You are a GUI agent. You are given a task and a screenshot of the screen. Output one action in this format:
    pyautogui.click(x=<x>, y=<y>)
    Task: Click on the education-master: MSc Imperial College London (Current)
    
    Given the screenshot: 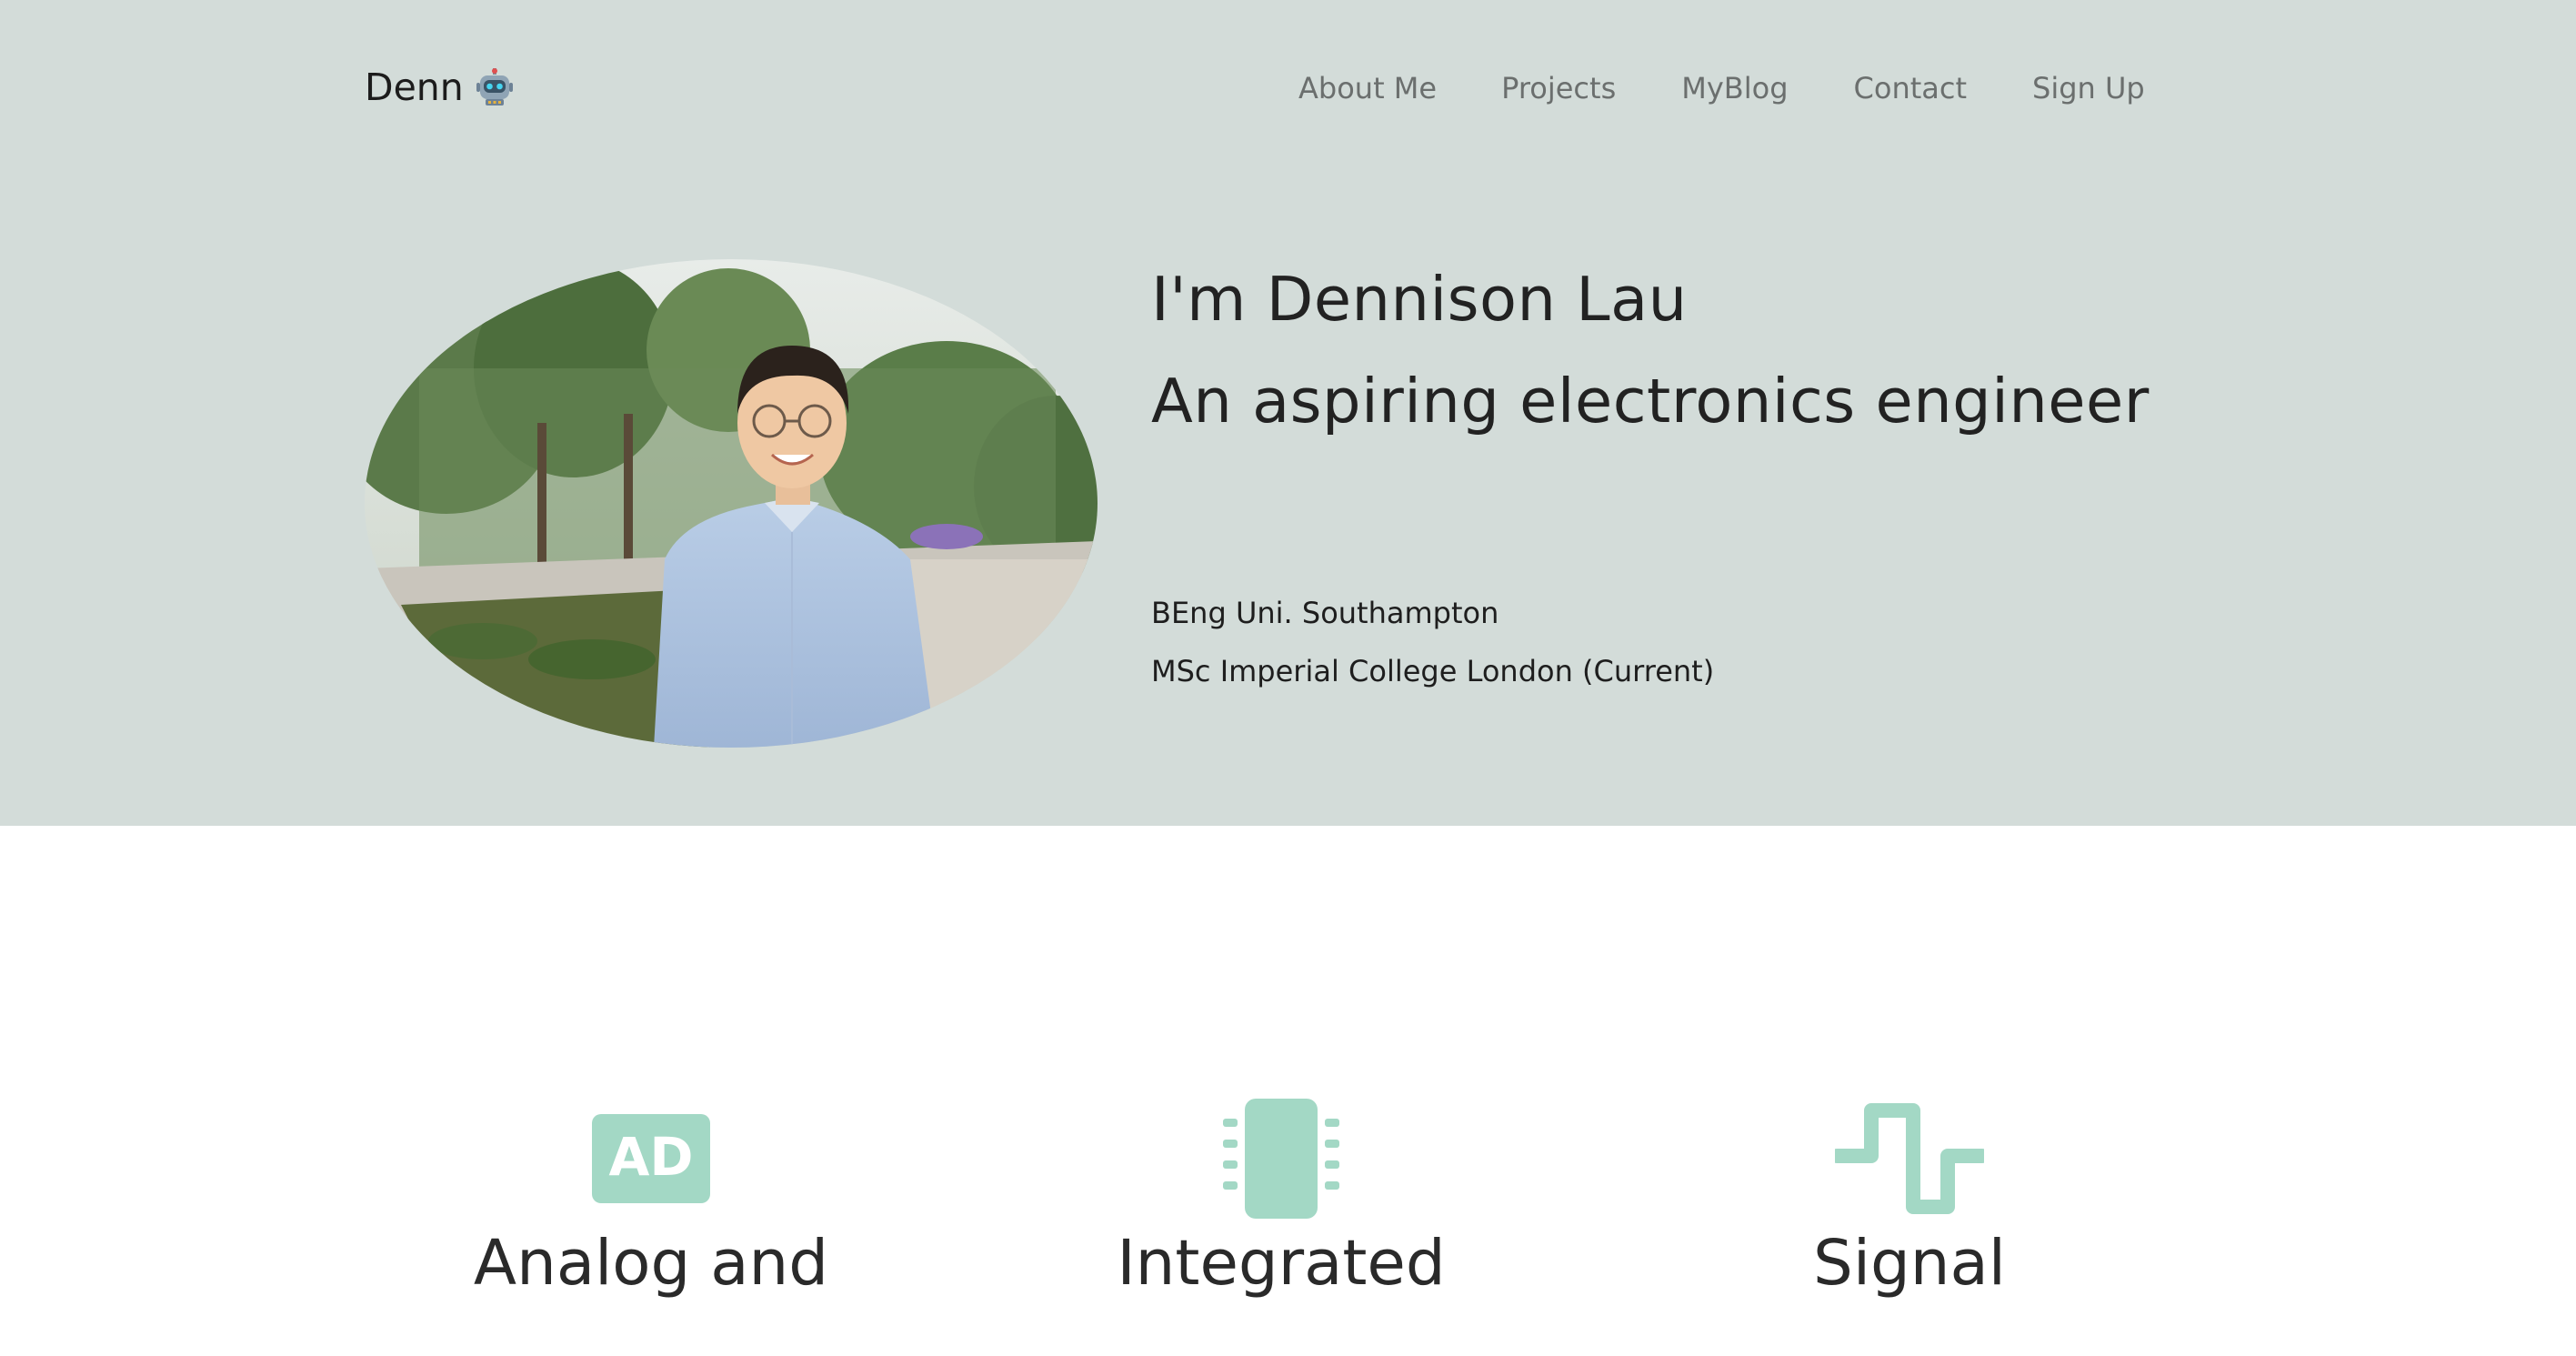 What is the action you would take?
    pyautogui.click(x=1433, y=671)
    